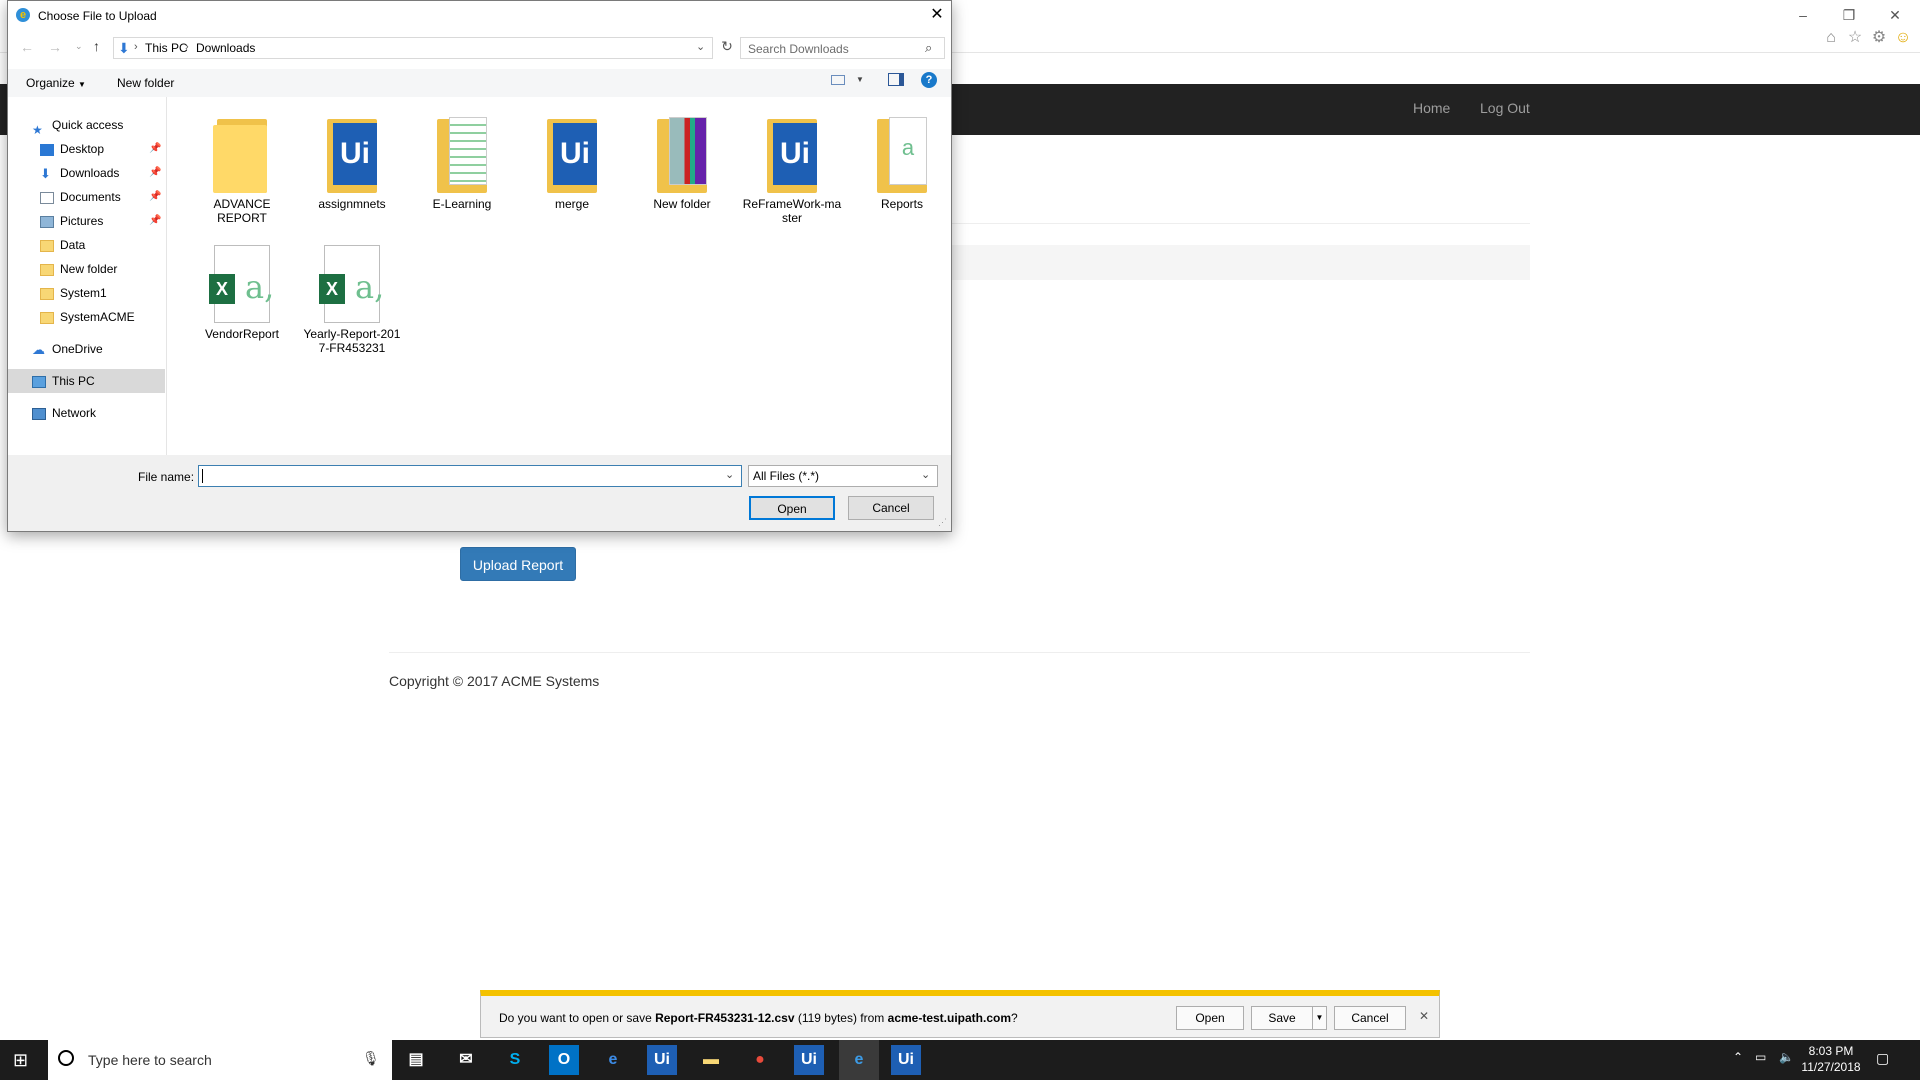 The image size is (1920, 1080). What do you see at coordinates (843, 476) in the screenshot?
I see `file-type-select: All Files (*.*) ⌄` at bounding box center [843, 476].